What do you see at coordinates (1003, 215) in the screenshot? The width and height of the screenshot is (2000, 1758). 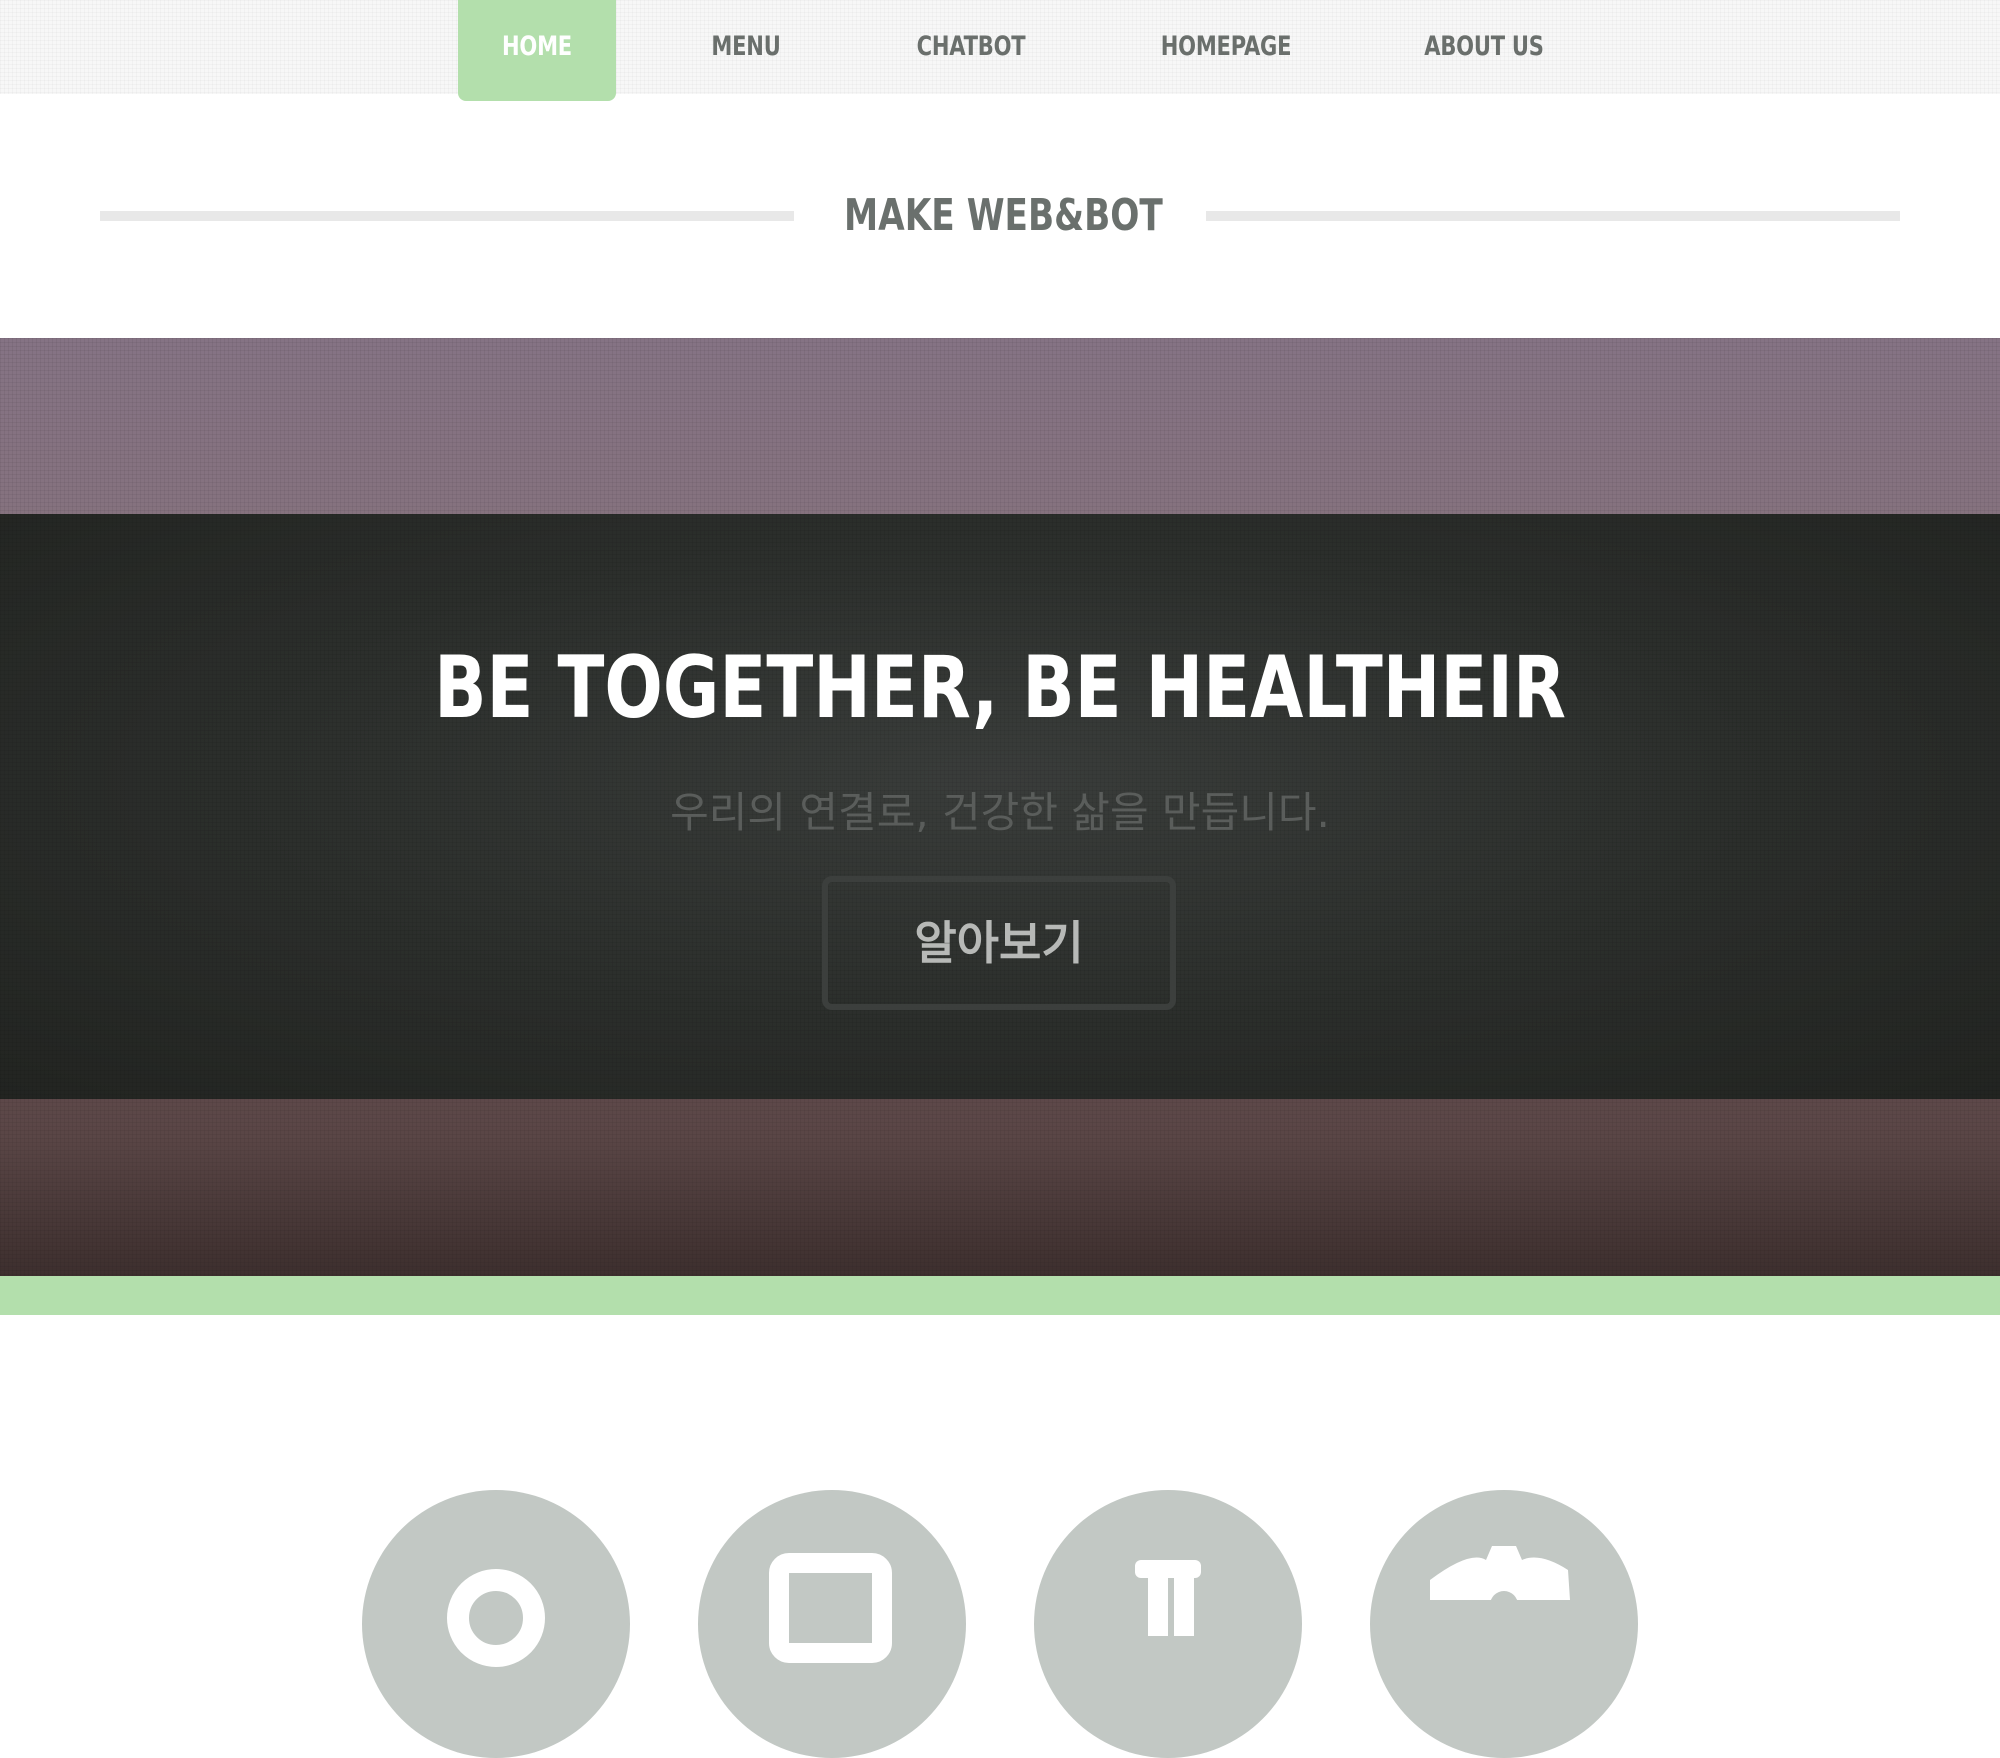 I see `section-title: MAKE WEB&BOT` at bounding box center [1003, 215].